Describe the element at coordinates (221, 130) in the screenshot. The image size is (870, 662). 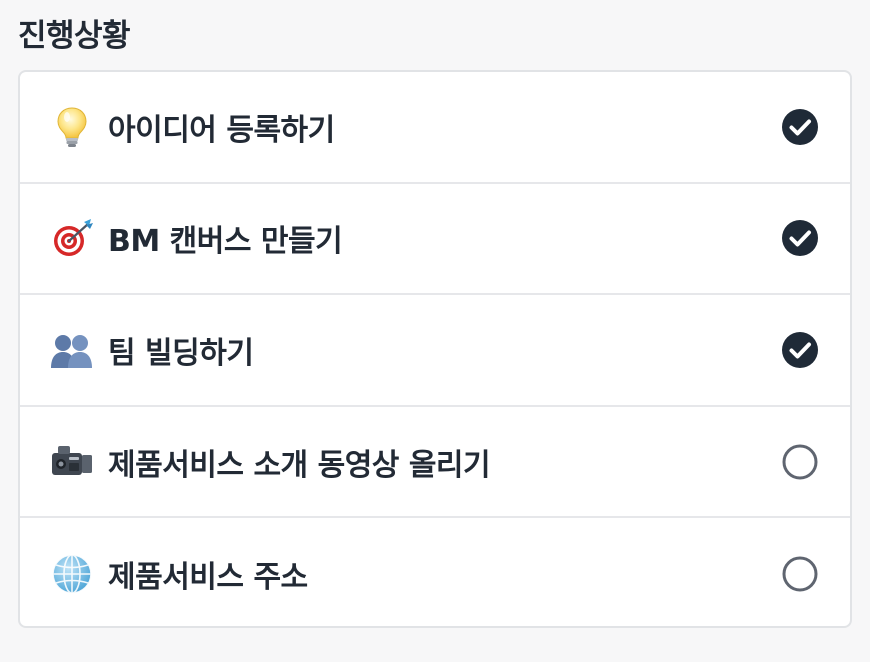
I see `checklist-item-label: 아이디어 등록하기` at that location.